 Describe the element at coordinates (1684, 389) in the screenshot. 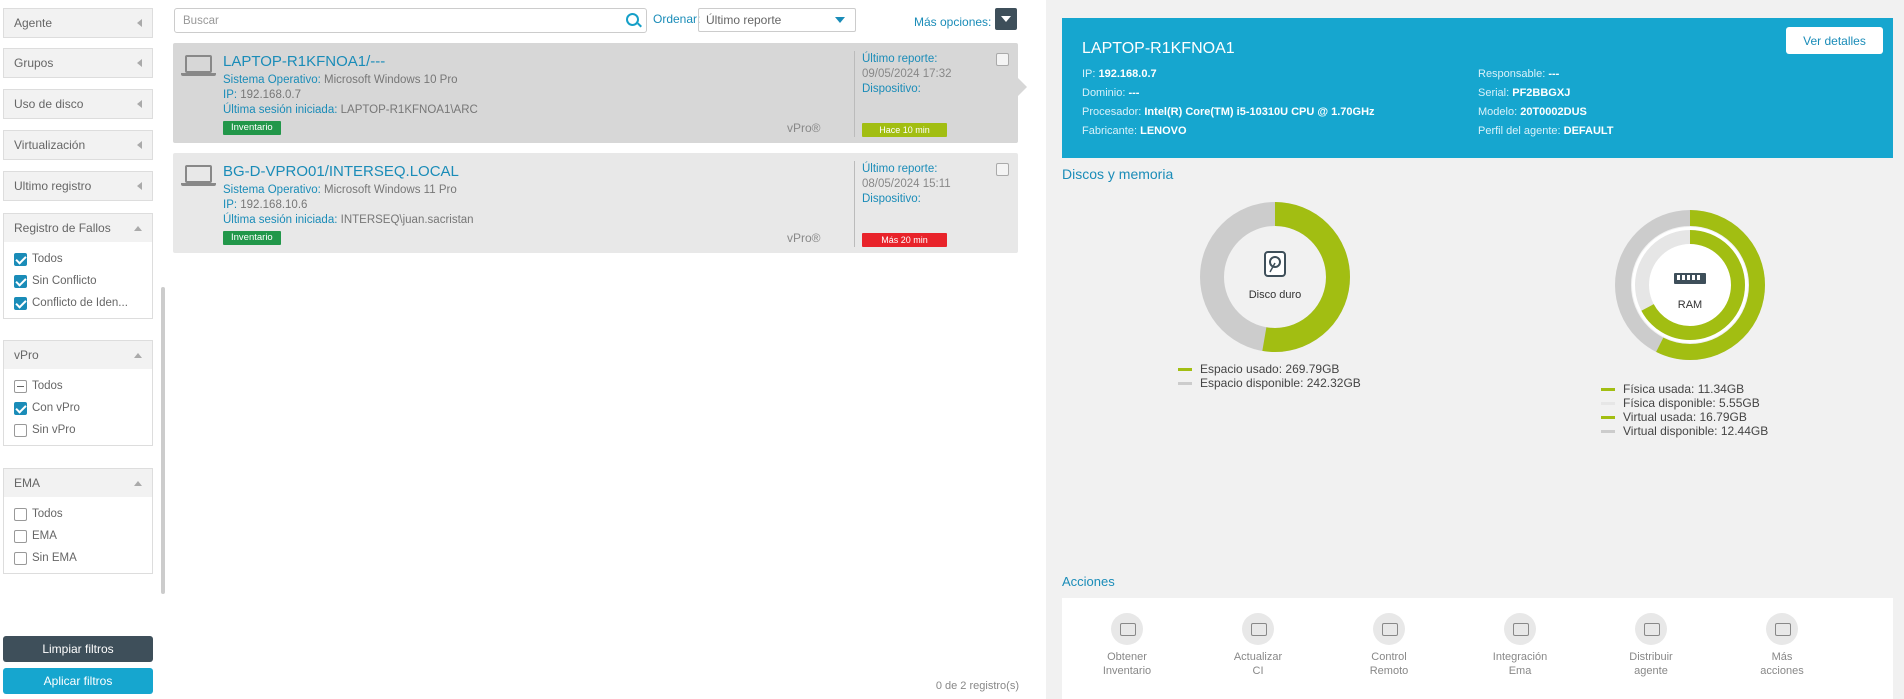

I see `legend-physical-used: Física usada: 11.34GB` at that location.